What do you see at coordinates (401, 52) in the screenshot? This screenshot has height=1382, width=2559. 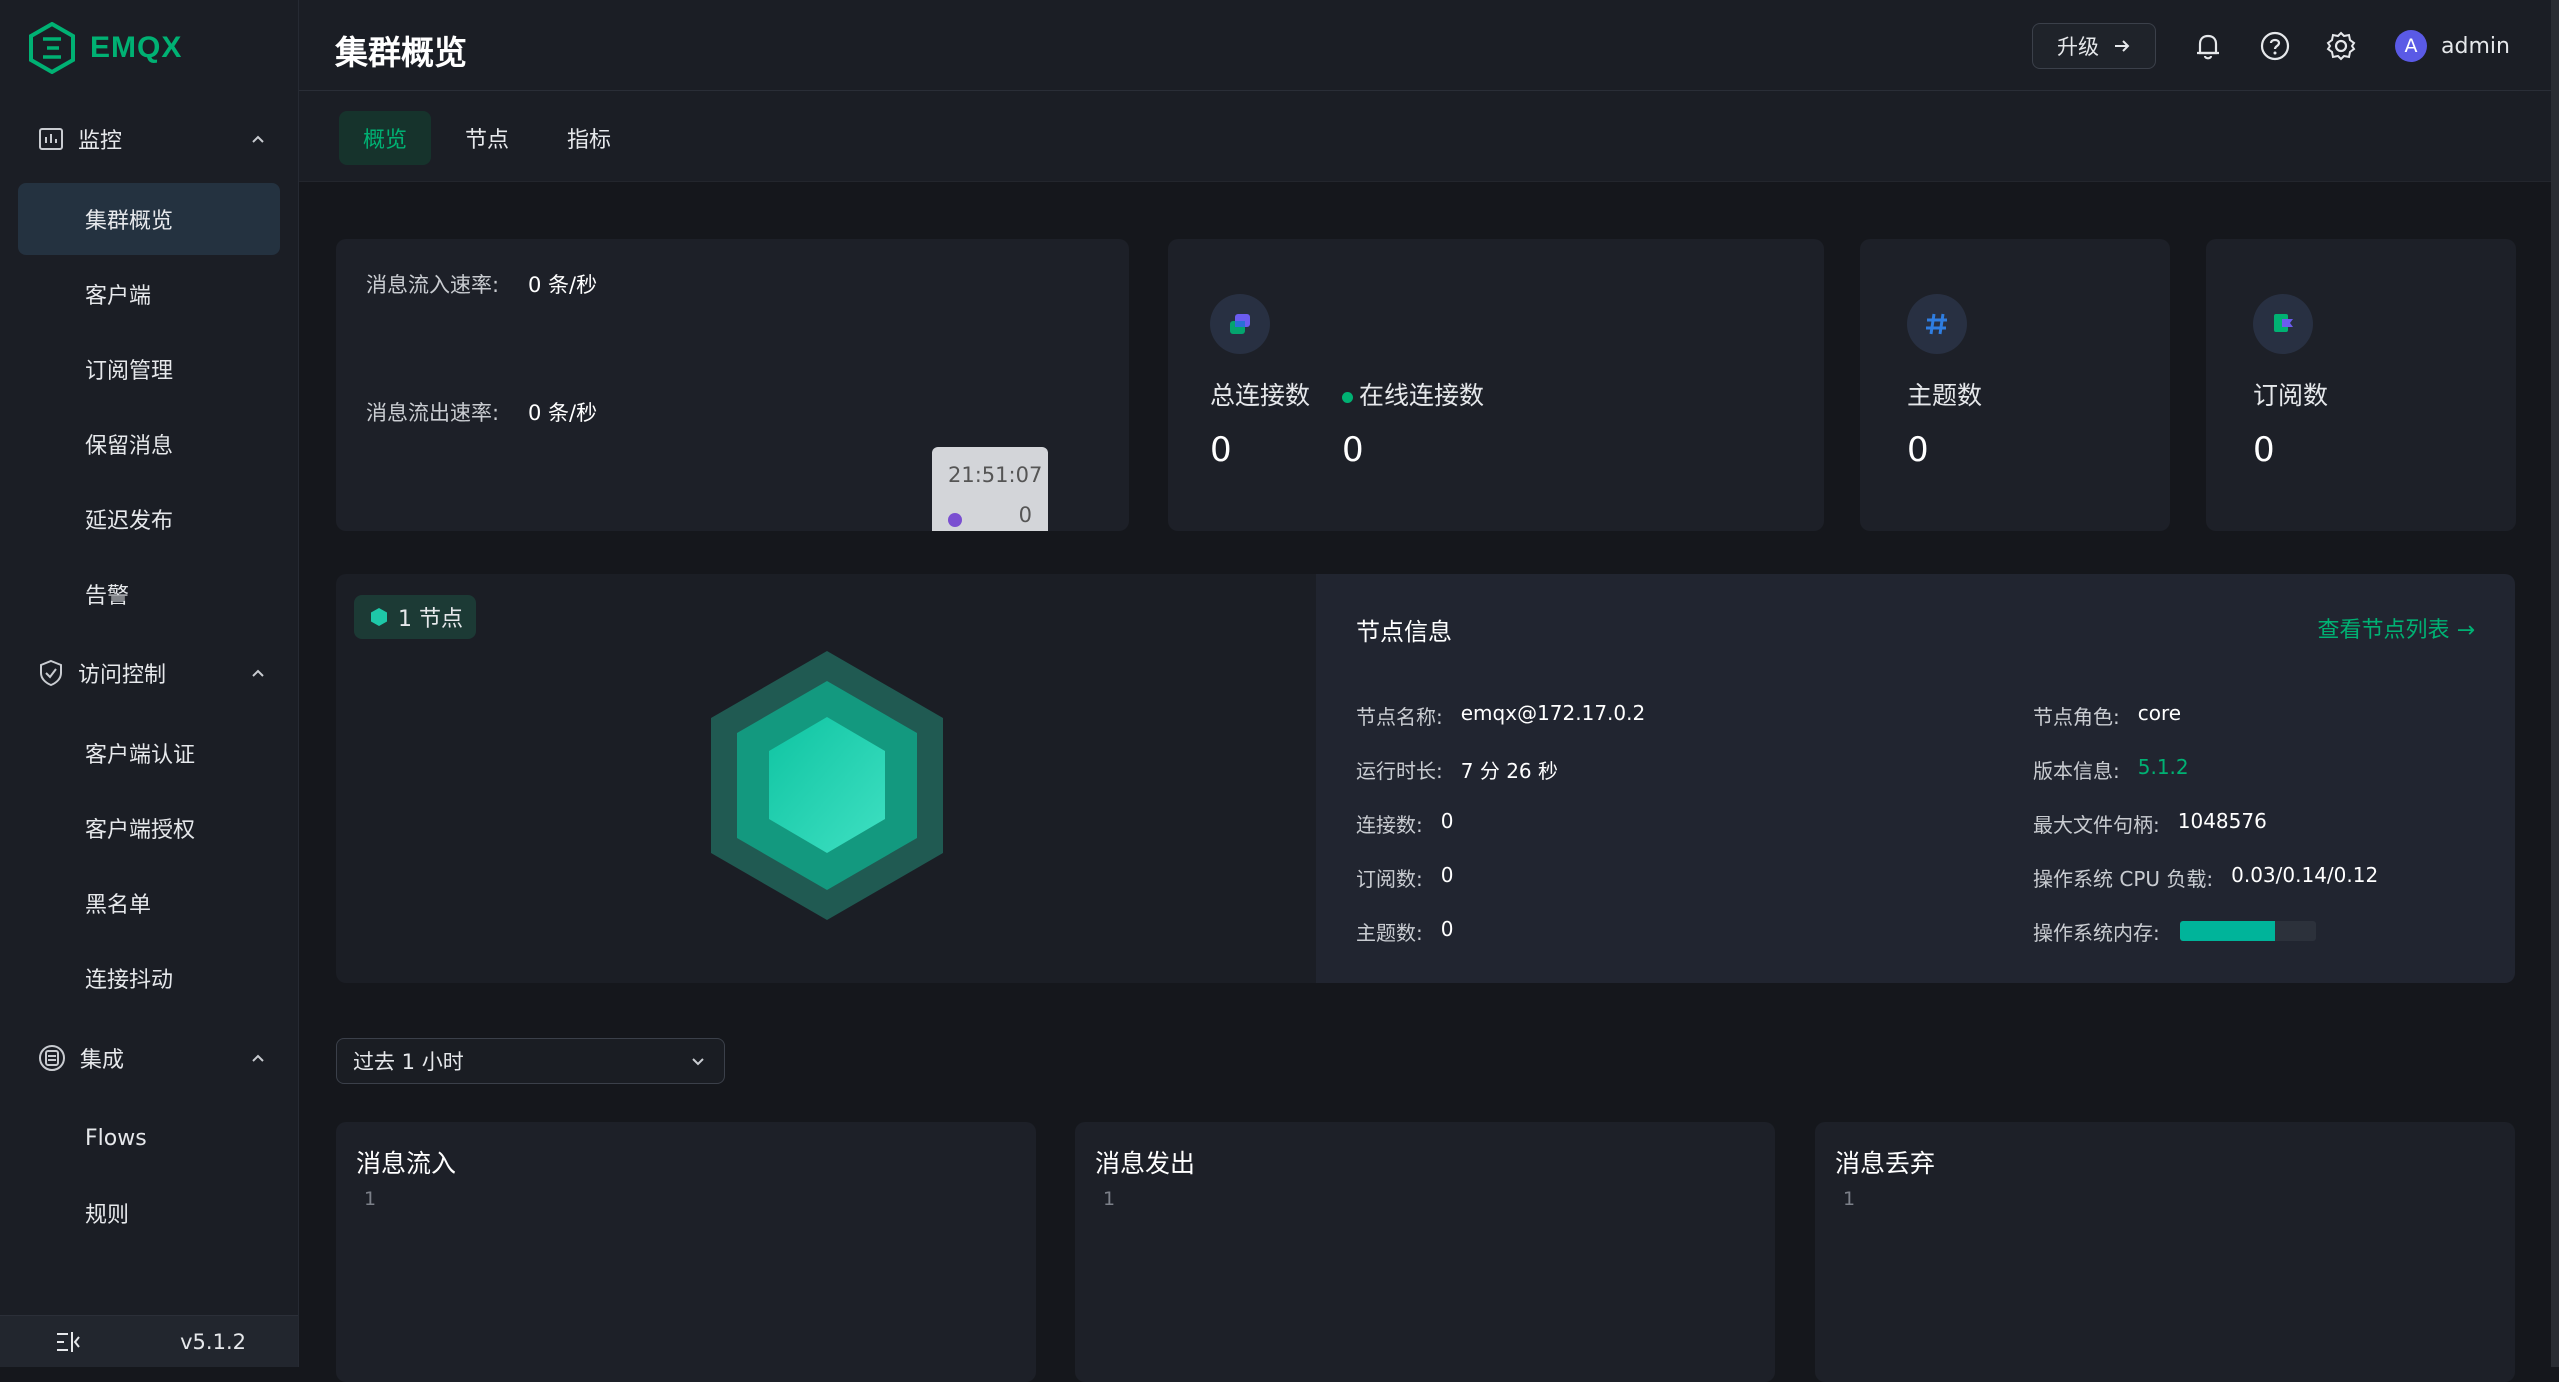 I see `page-title: 集群概览` at bounding box center [401, 52].